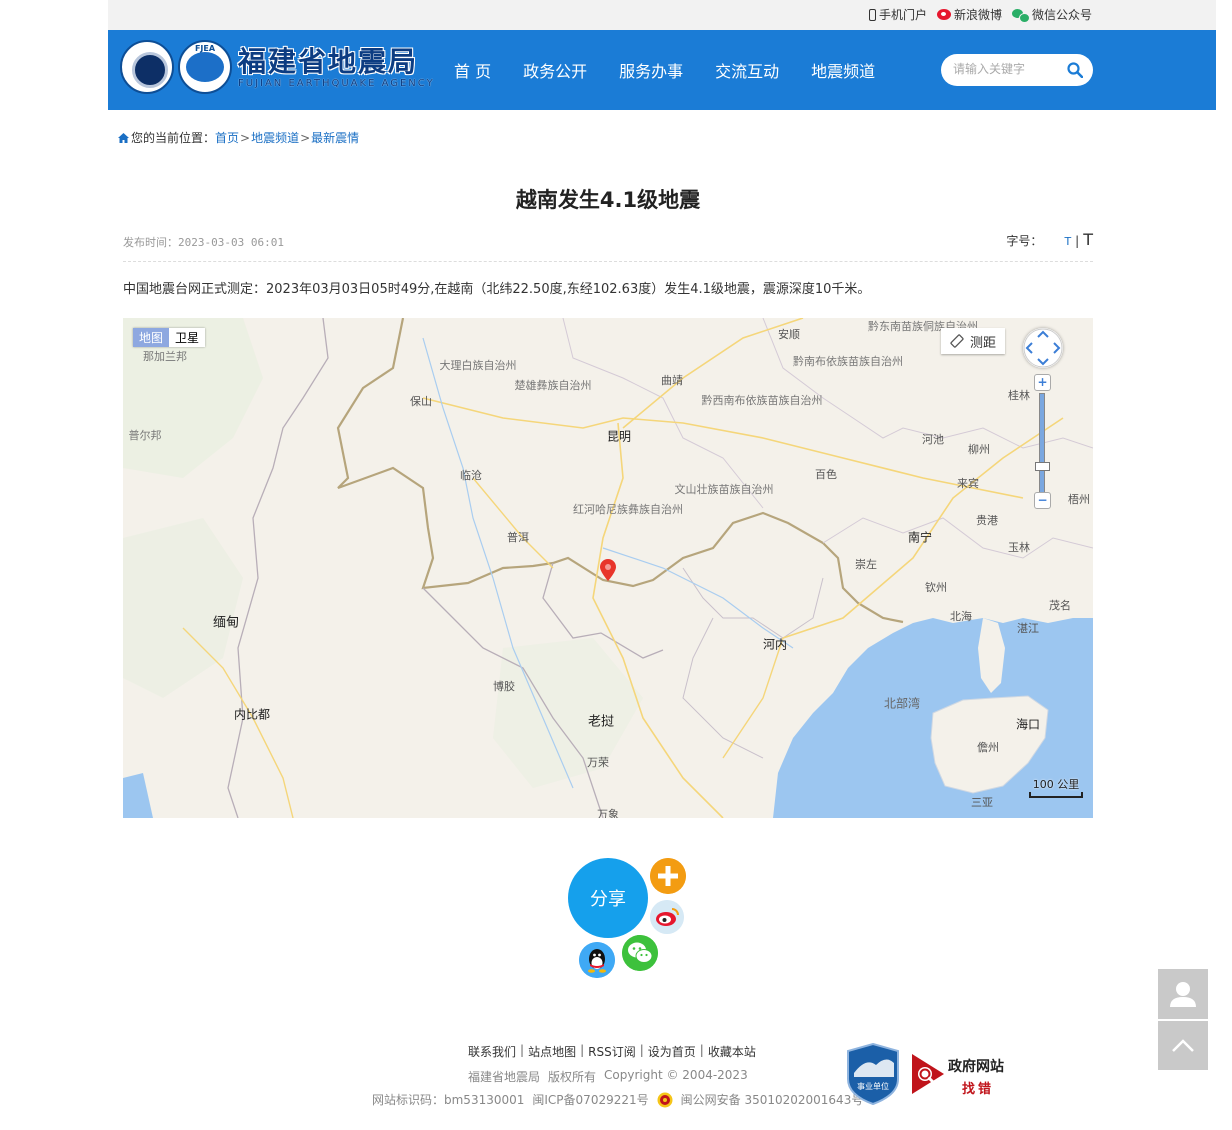  I want to click on map-label: 昆明, so click(619, 436).